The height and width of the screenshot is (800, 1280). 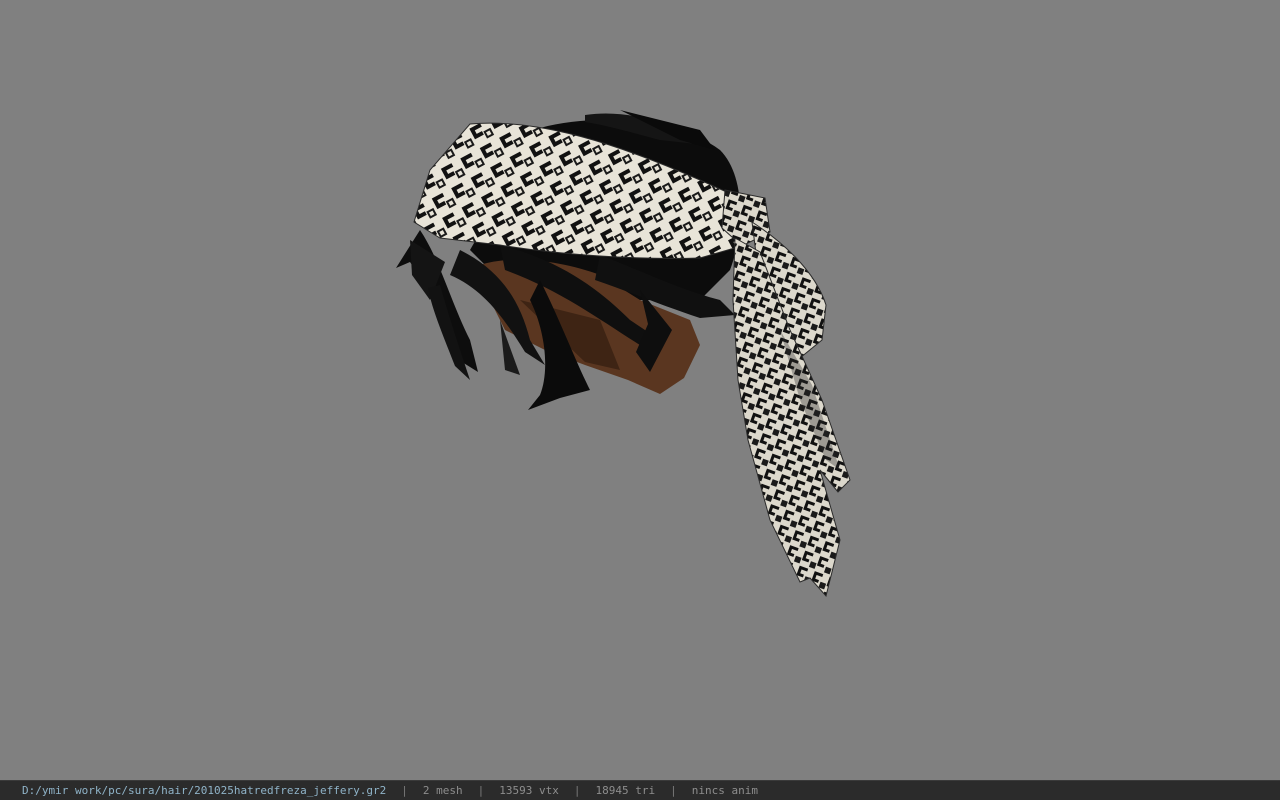 I want to click on vertex-count: 13593 vtx, so click(x=529, y=790).